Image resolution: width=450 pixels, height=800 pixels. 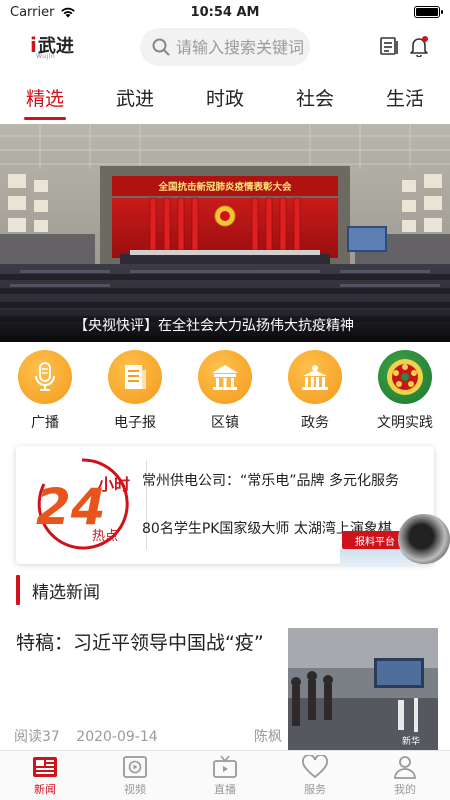 I want to click on tabbar-label: 视频, so click(x=135, y=789).